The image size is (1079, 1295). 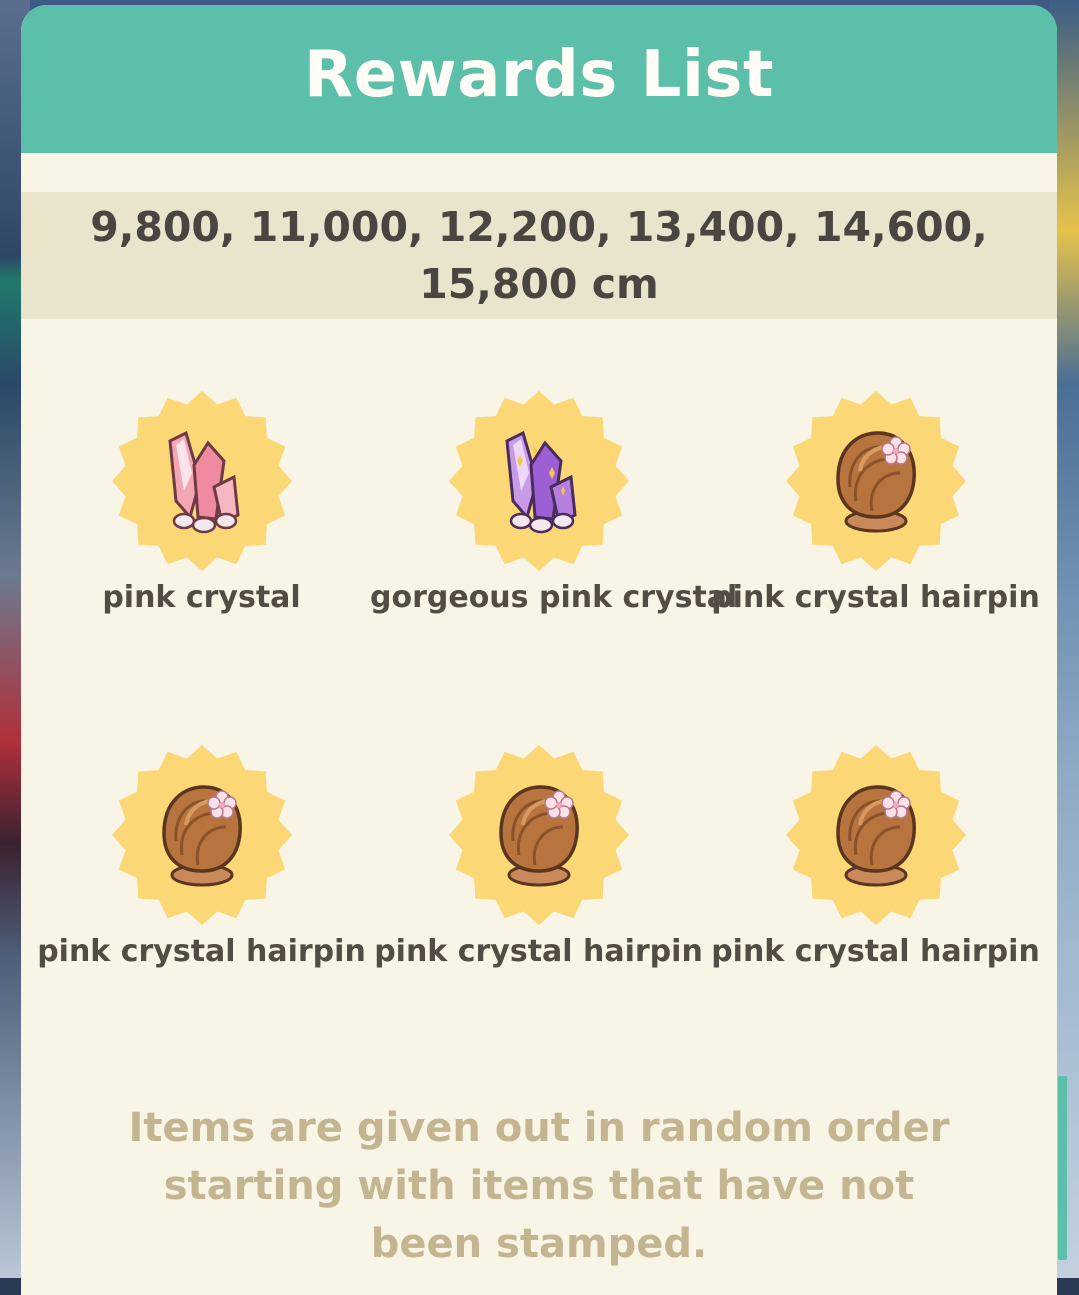 I want to click on pink-crystal-icon, so click(x=203, y=482).